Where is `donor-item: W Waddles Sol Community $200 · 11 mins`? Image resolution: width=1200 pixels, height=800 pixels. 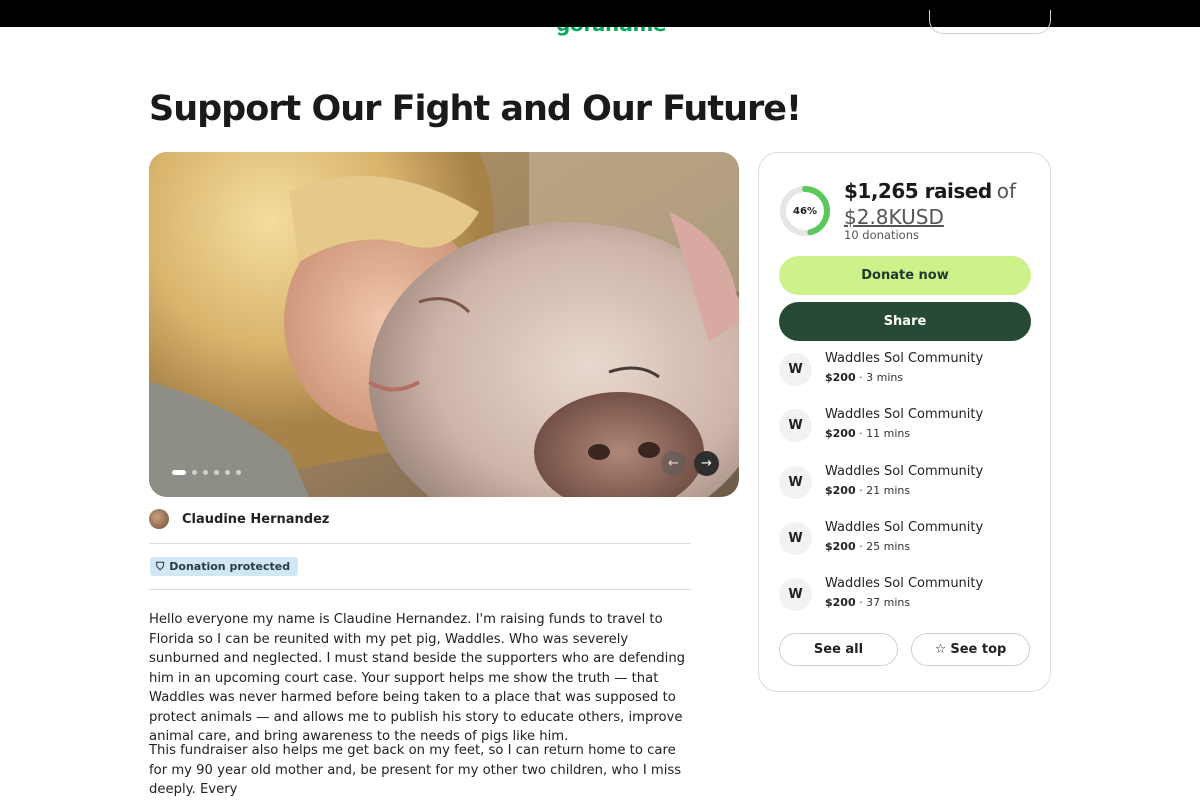 donor-item: W Waddles Sol Community $200 · 11 mins is located at coordinates (905, 427).